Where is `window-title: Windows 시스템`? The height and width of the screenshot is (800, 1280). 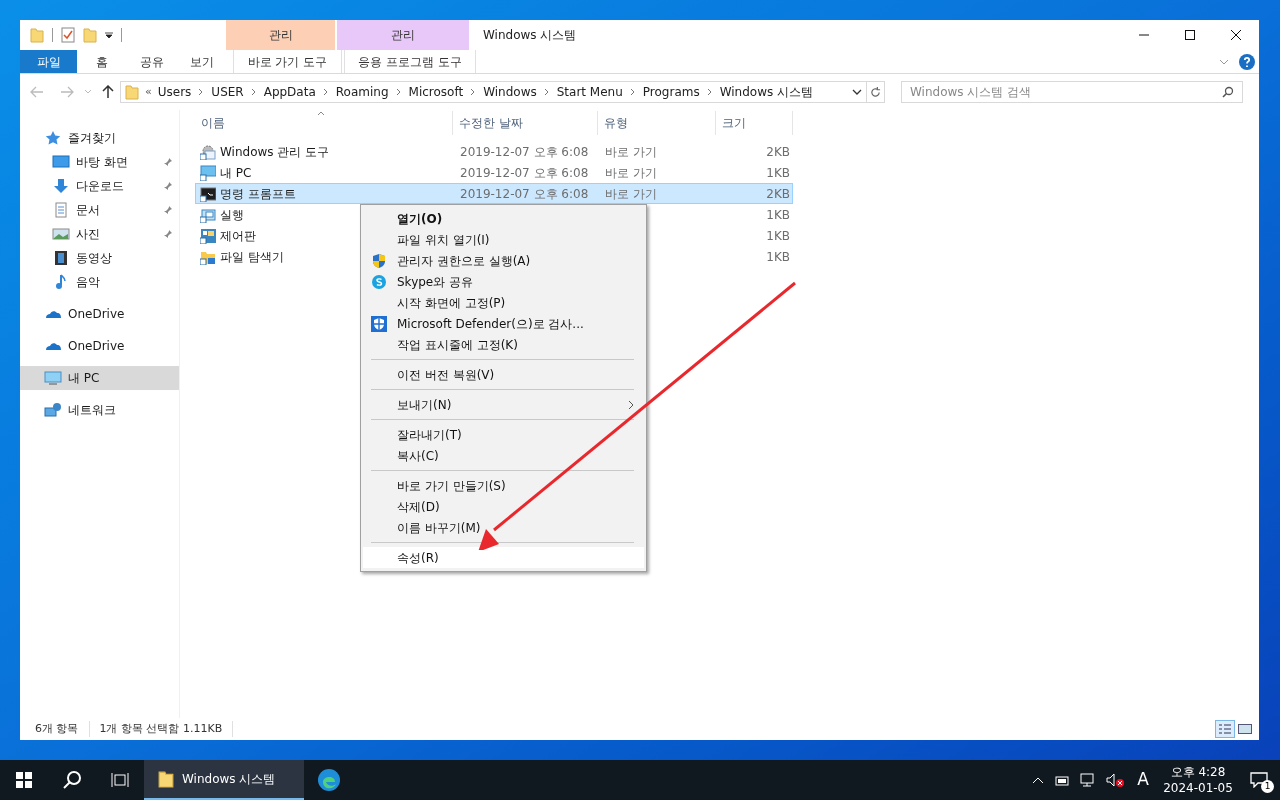 window-title: Windows 시스템 is located at coordinates (530, 35).